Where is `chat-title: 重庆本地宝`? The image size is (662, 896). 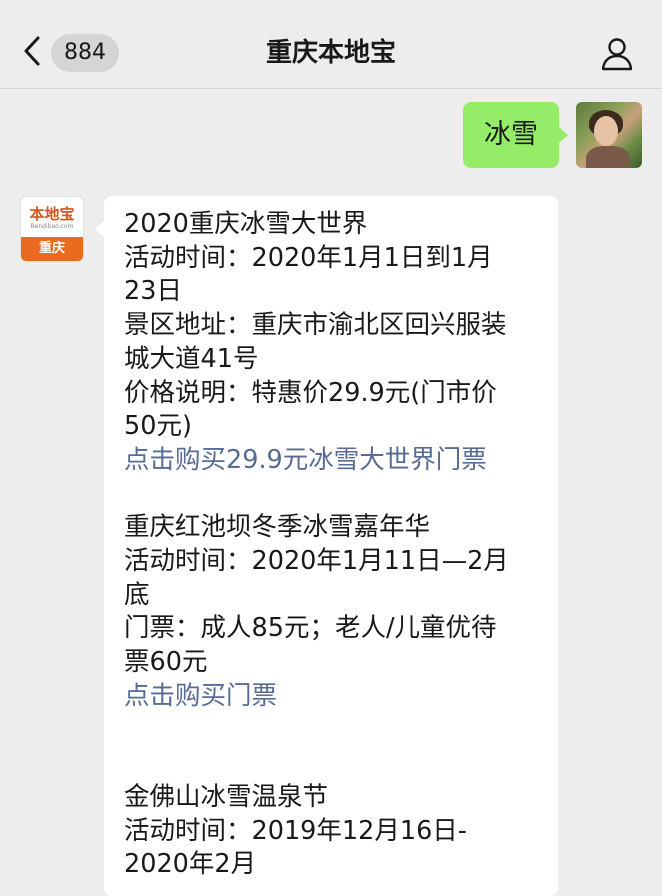 chat-title: 重庆本地宝 is located at coordinates (330, 53).